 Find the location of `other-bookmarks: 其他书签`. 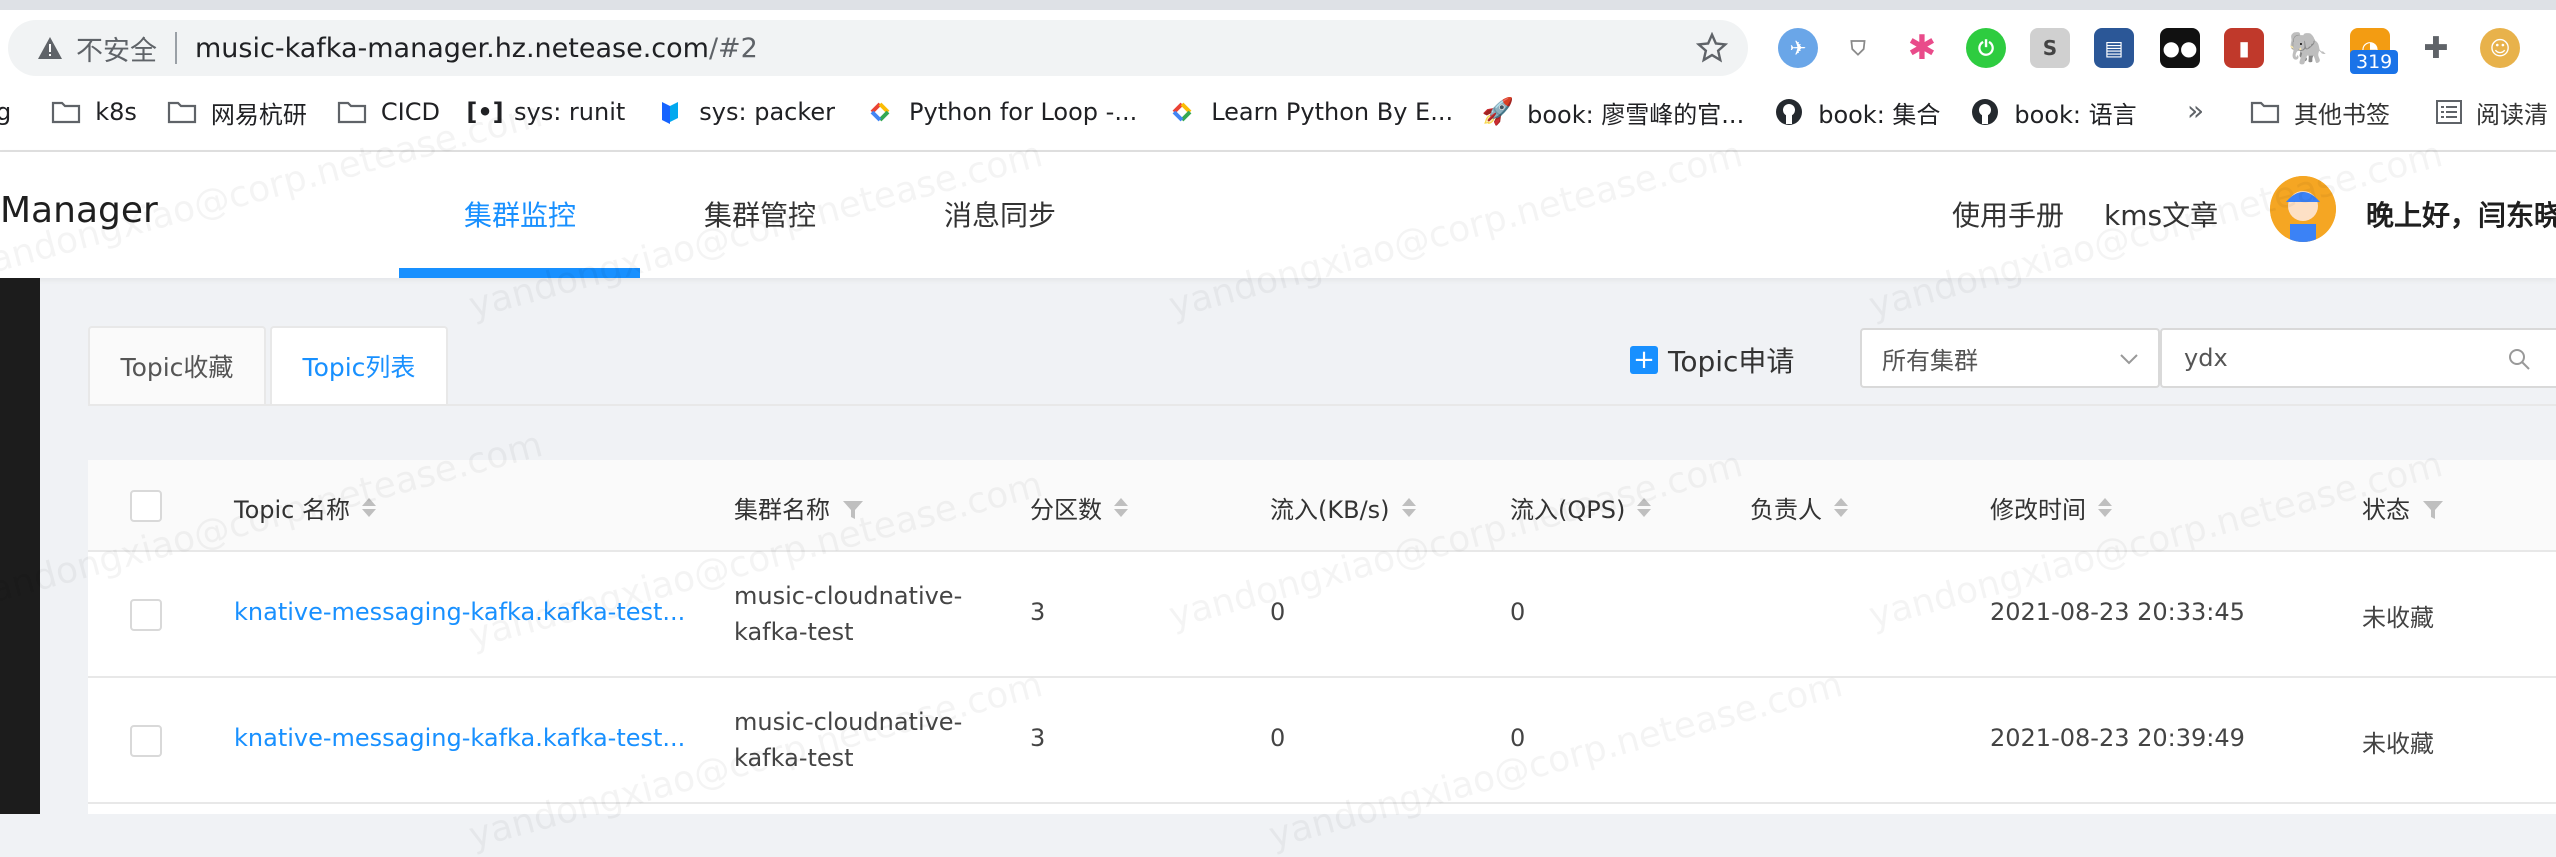

other-bookmarks: 其他书签 is located at coordinates (2320, 112).